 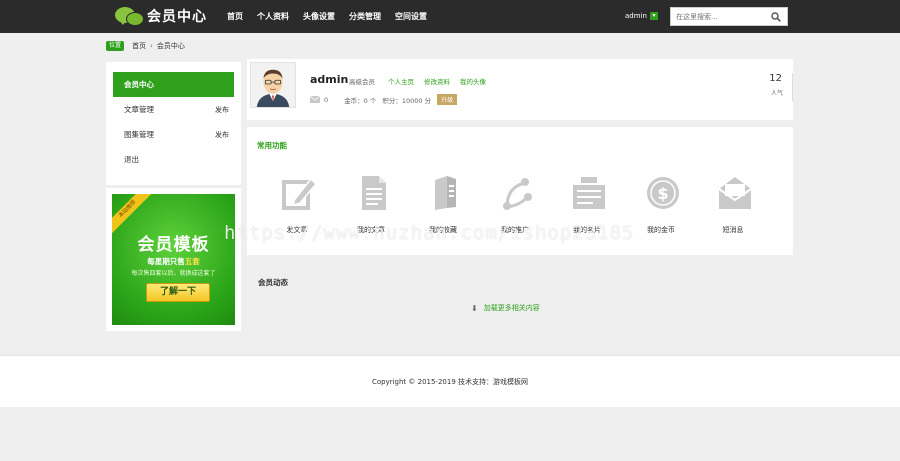 What do you see at coordinates (517, 194) in the screenshot?
I see `share-icon` at bounding box center [517, 194].